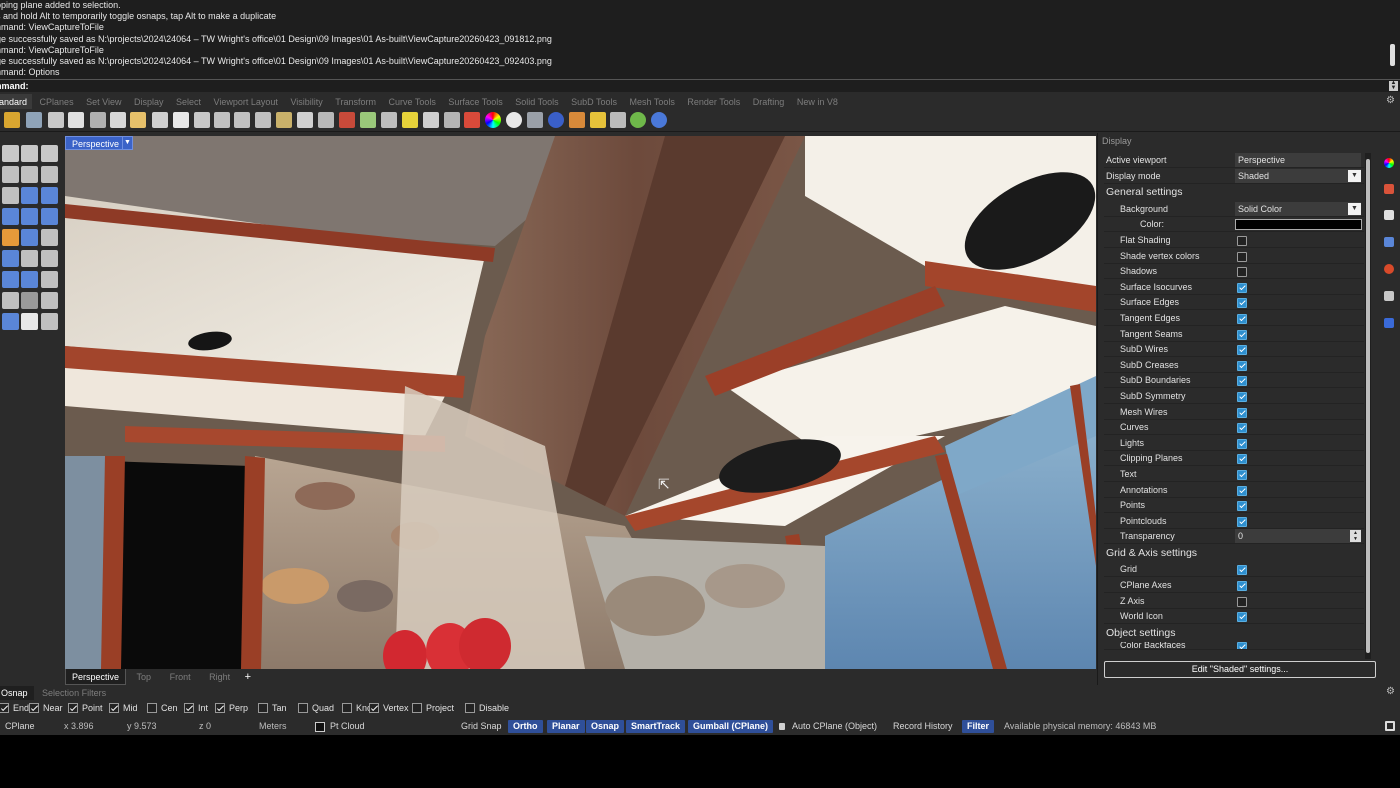 The width and height of the screenshot is (1400, 788). What do you see at coordinates (368, 120) in the screenshot?
I see `select-icon` at bounding box center [368, 120].